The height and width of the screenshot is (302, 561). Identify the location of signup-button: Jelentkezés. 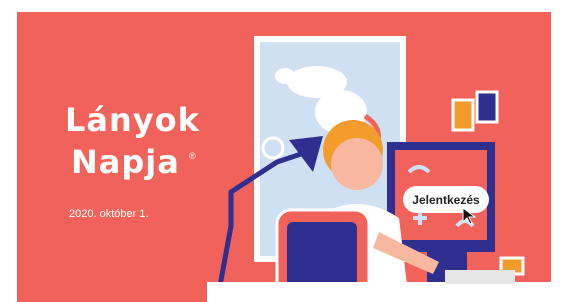
(446, 199).